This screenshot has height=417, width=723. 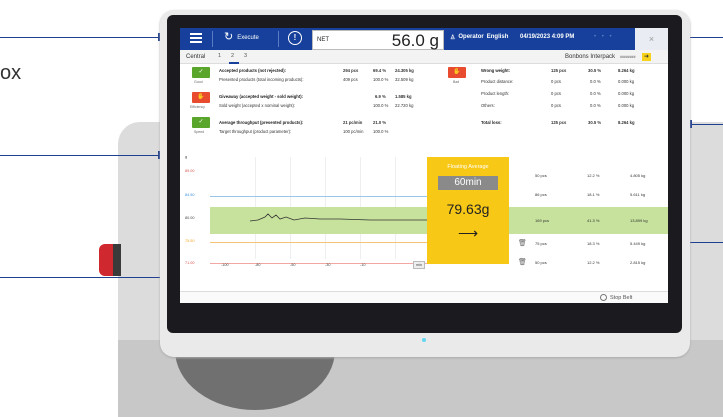 I want to click on dist-percent: 12.2 %, so click(x=593, y=175).